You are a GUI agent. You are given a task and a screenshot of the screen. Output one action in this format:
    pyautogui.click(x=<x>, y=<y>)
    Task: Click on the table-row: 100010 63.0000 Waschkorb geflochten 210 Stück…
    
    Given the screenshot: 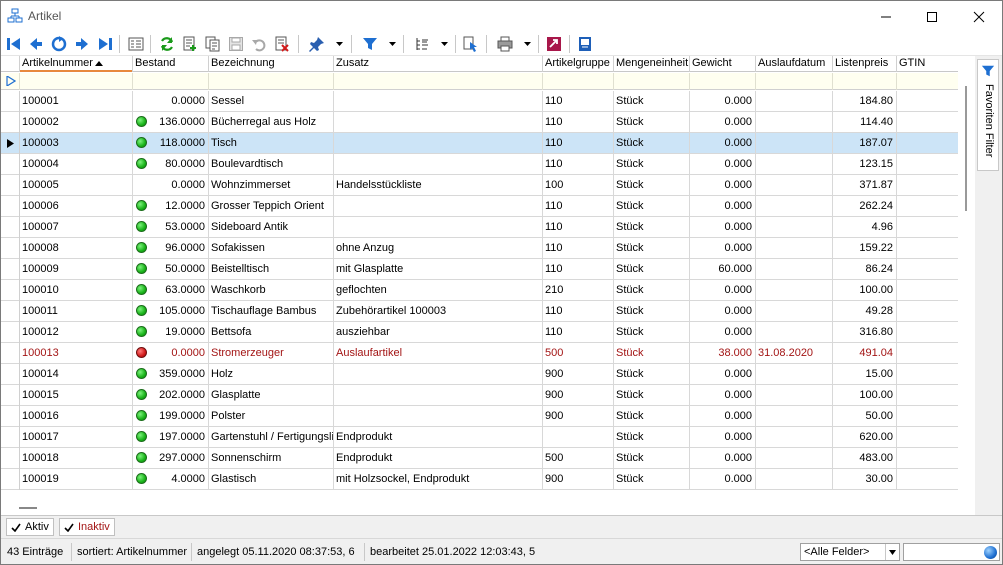 What is the action you would take?
    pyautogui.click(x=479, y=290)
    